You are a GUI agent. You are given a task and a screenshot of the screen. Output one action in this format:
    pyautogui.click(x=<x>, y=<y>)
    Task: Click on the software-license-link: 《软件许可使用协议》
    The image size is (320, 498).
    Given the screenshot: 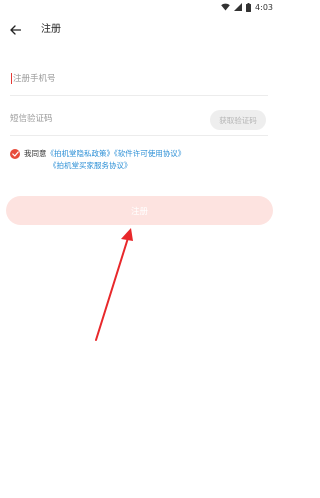 What is the action you would take?
    pyautogui.click(x=149, y=153)
    